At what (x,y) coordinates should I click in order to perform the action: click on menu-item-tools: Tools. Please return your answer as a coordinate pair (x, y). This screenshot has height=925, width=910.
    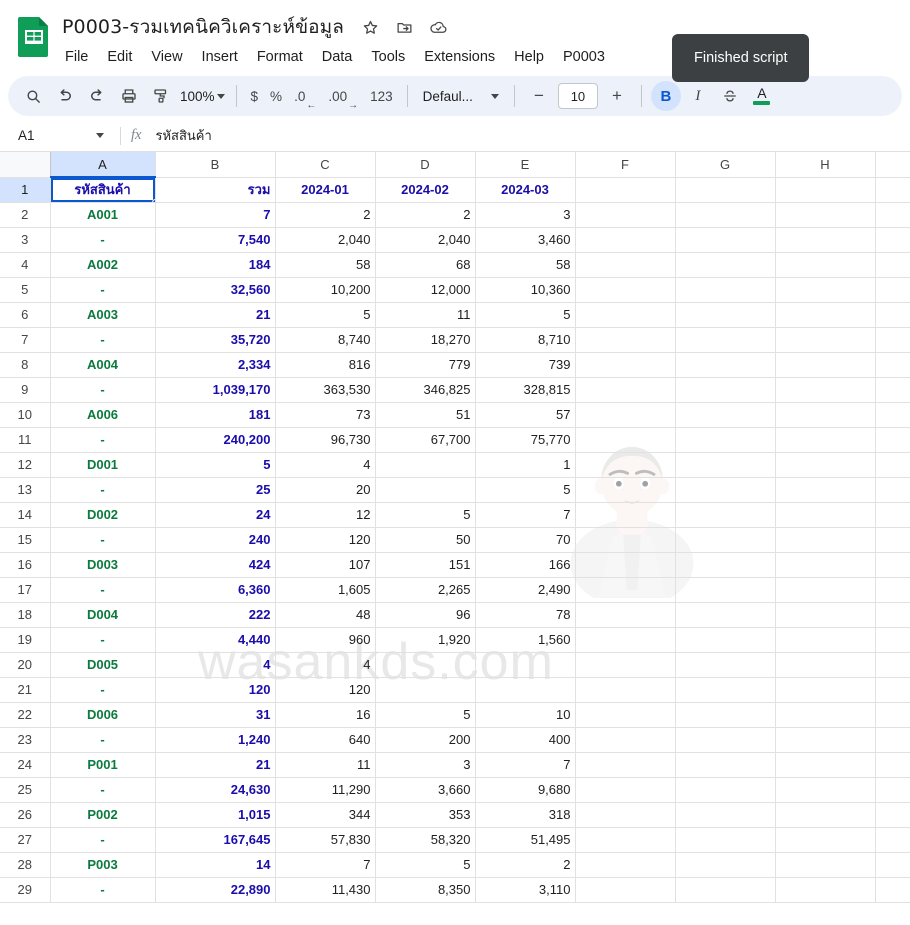
    Looking at the image, I should click on (388, 57).